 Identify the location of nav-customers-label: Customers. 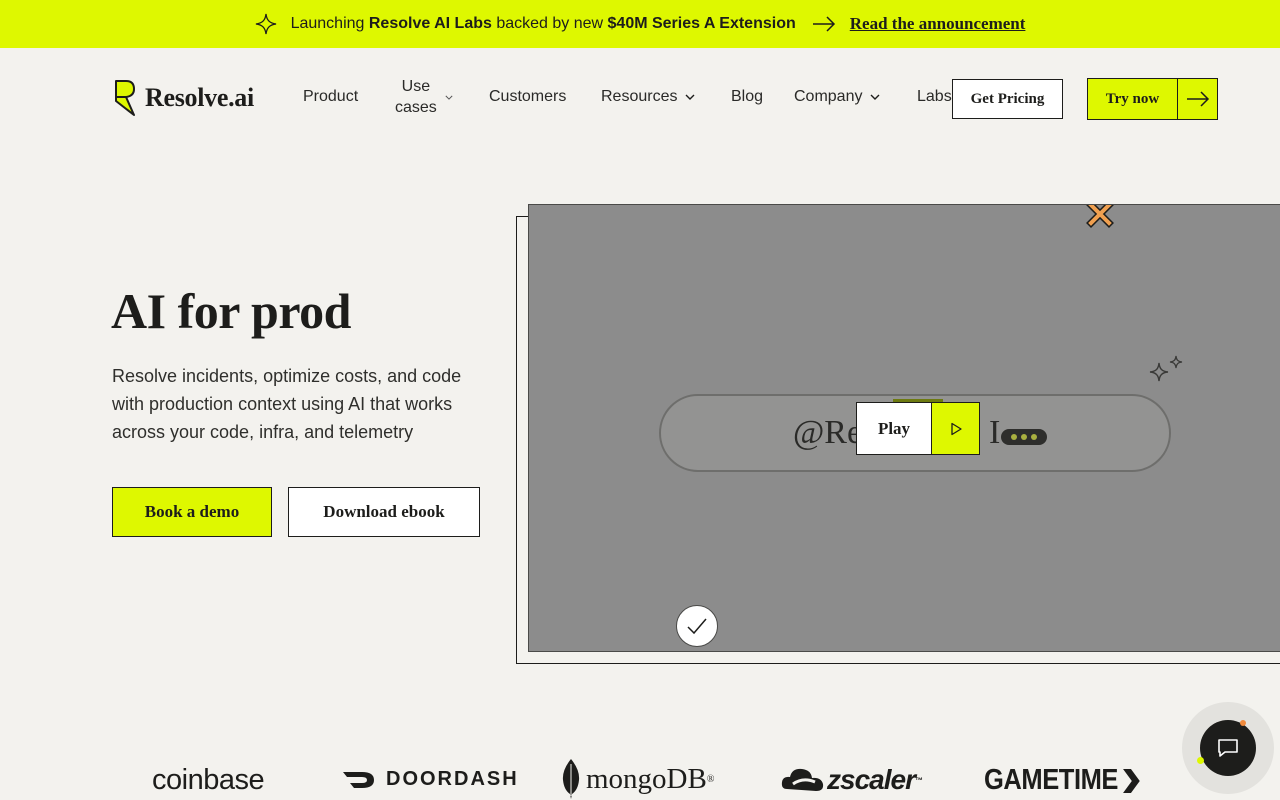
(528, 96).